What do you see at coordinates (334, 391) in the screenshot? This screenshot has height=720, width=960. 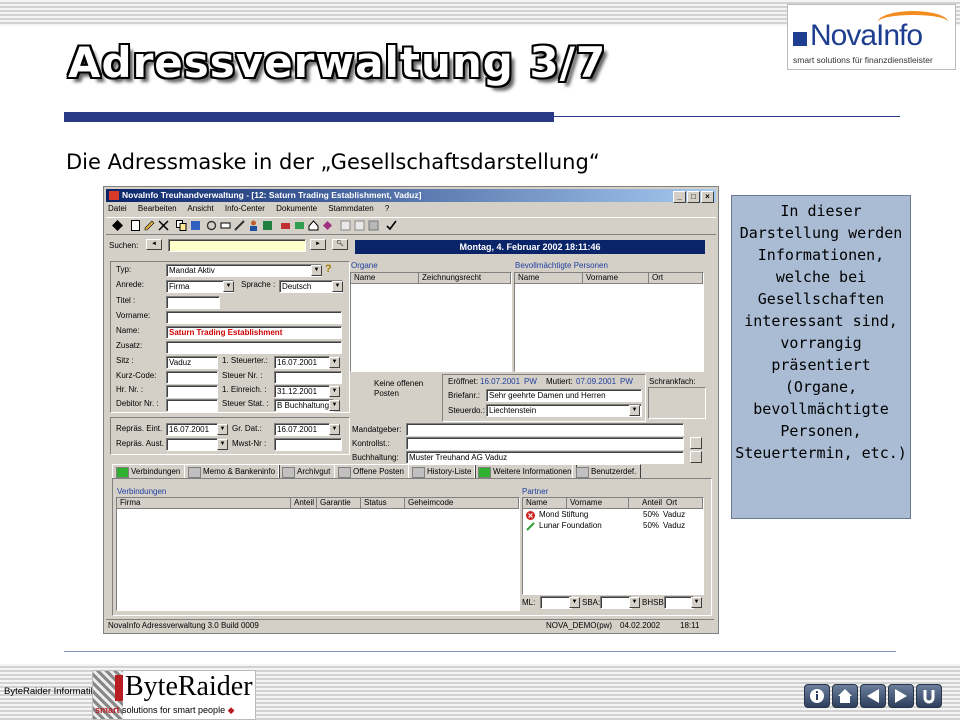 I see `einreich-dropdown-icon: ▼` at bounding box center [334, 391].